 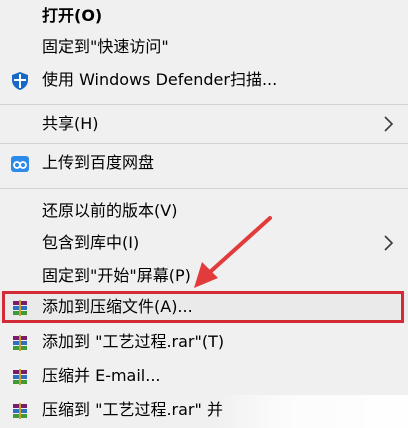 I want to click on menu-item-restore-versions: 还原以前的版本(V), so click(x=204, y=211).